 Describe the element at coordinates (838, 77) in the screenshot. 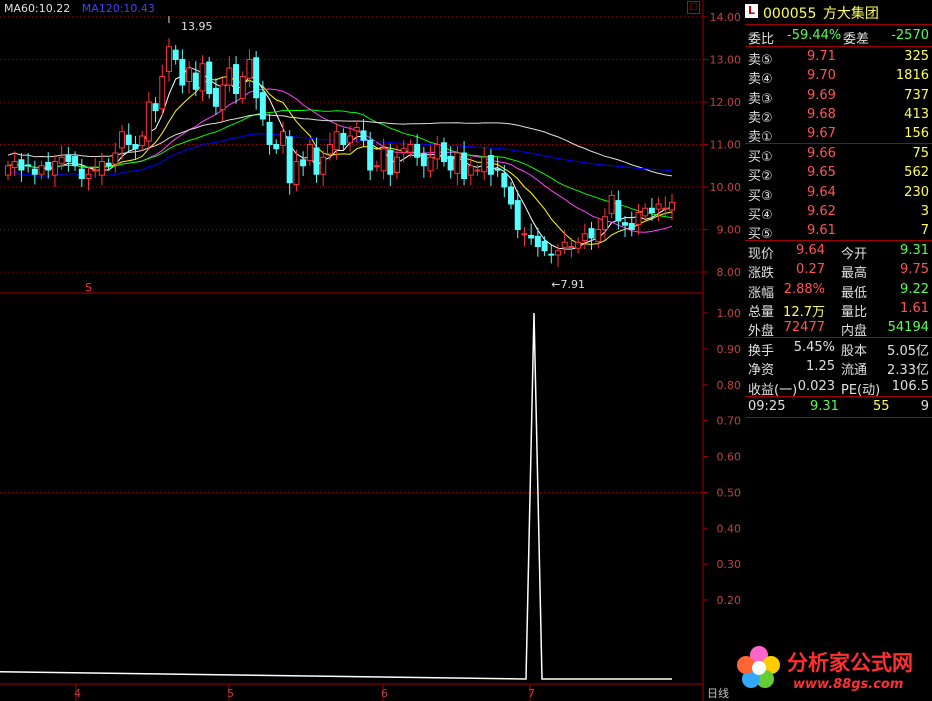

I see `sell-level-row: 卖④ 9.70 1816` at that location.